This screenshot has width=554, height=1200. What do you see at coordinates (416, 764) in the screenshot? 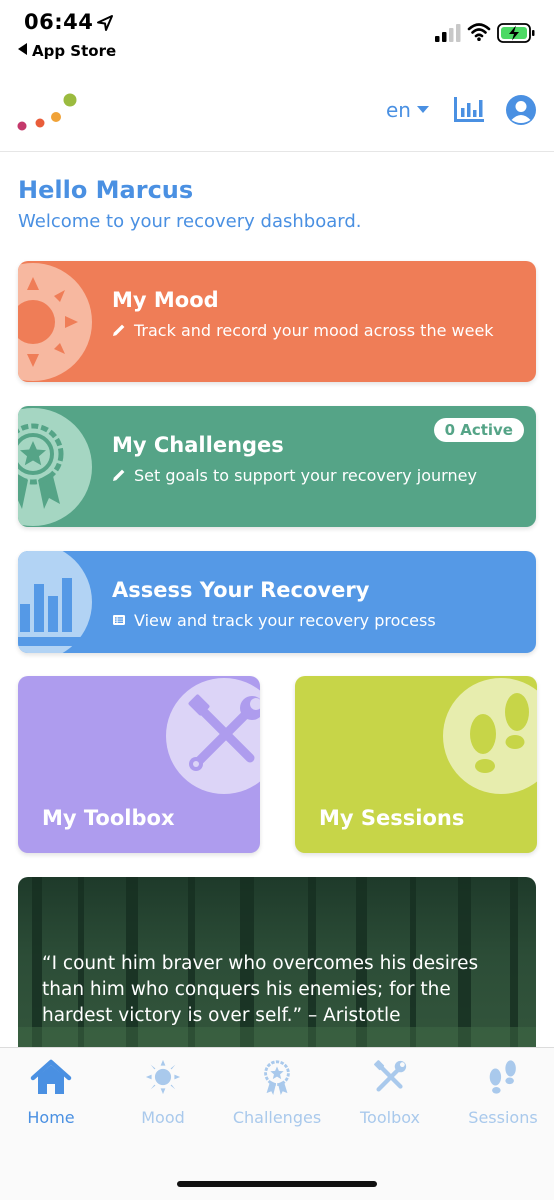
I see `my-sessions-card: My Sessions` at bounding box center [416, 764].